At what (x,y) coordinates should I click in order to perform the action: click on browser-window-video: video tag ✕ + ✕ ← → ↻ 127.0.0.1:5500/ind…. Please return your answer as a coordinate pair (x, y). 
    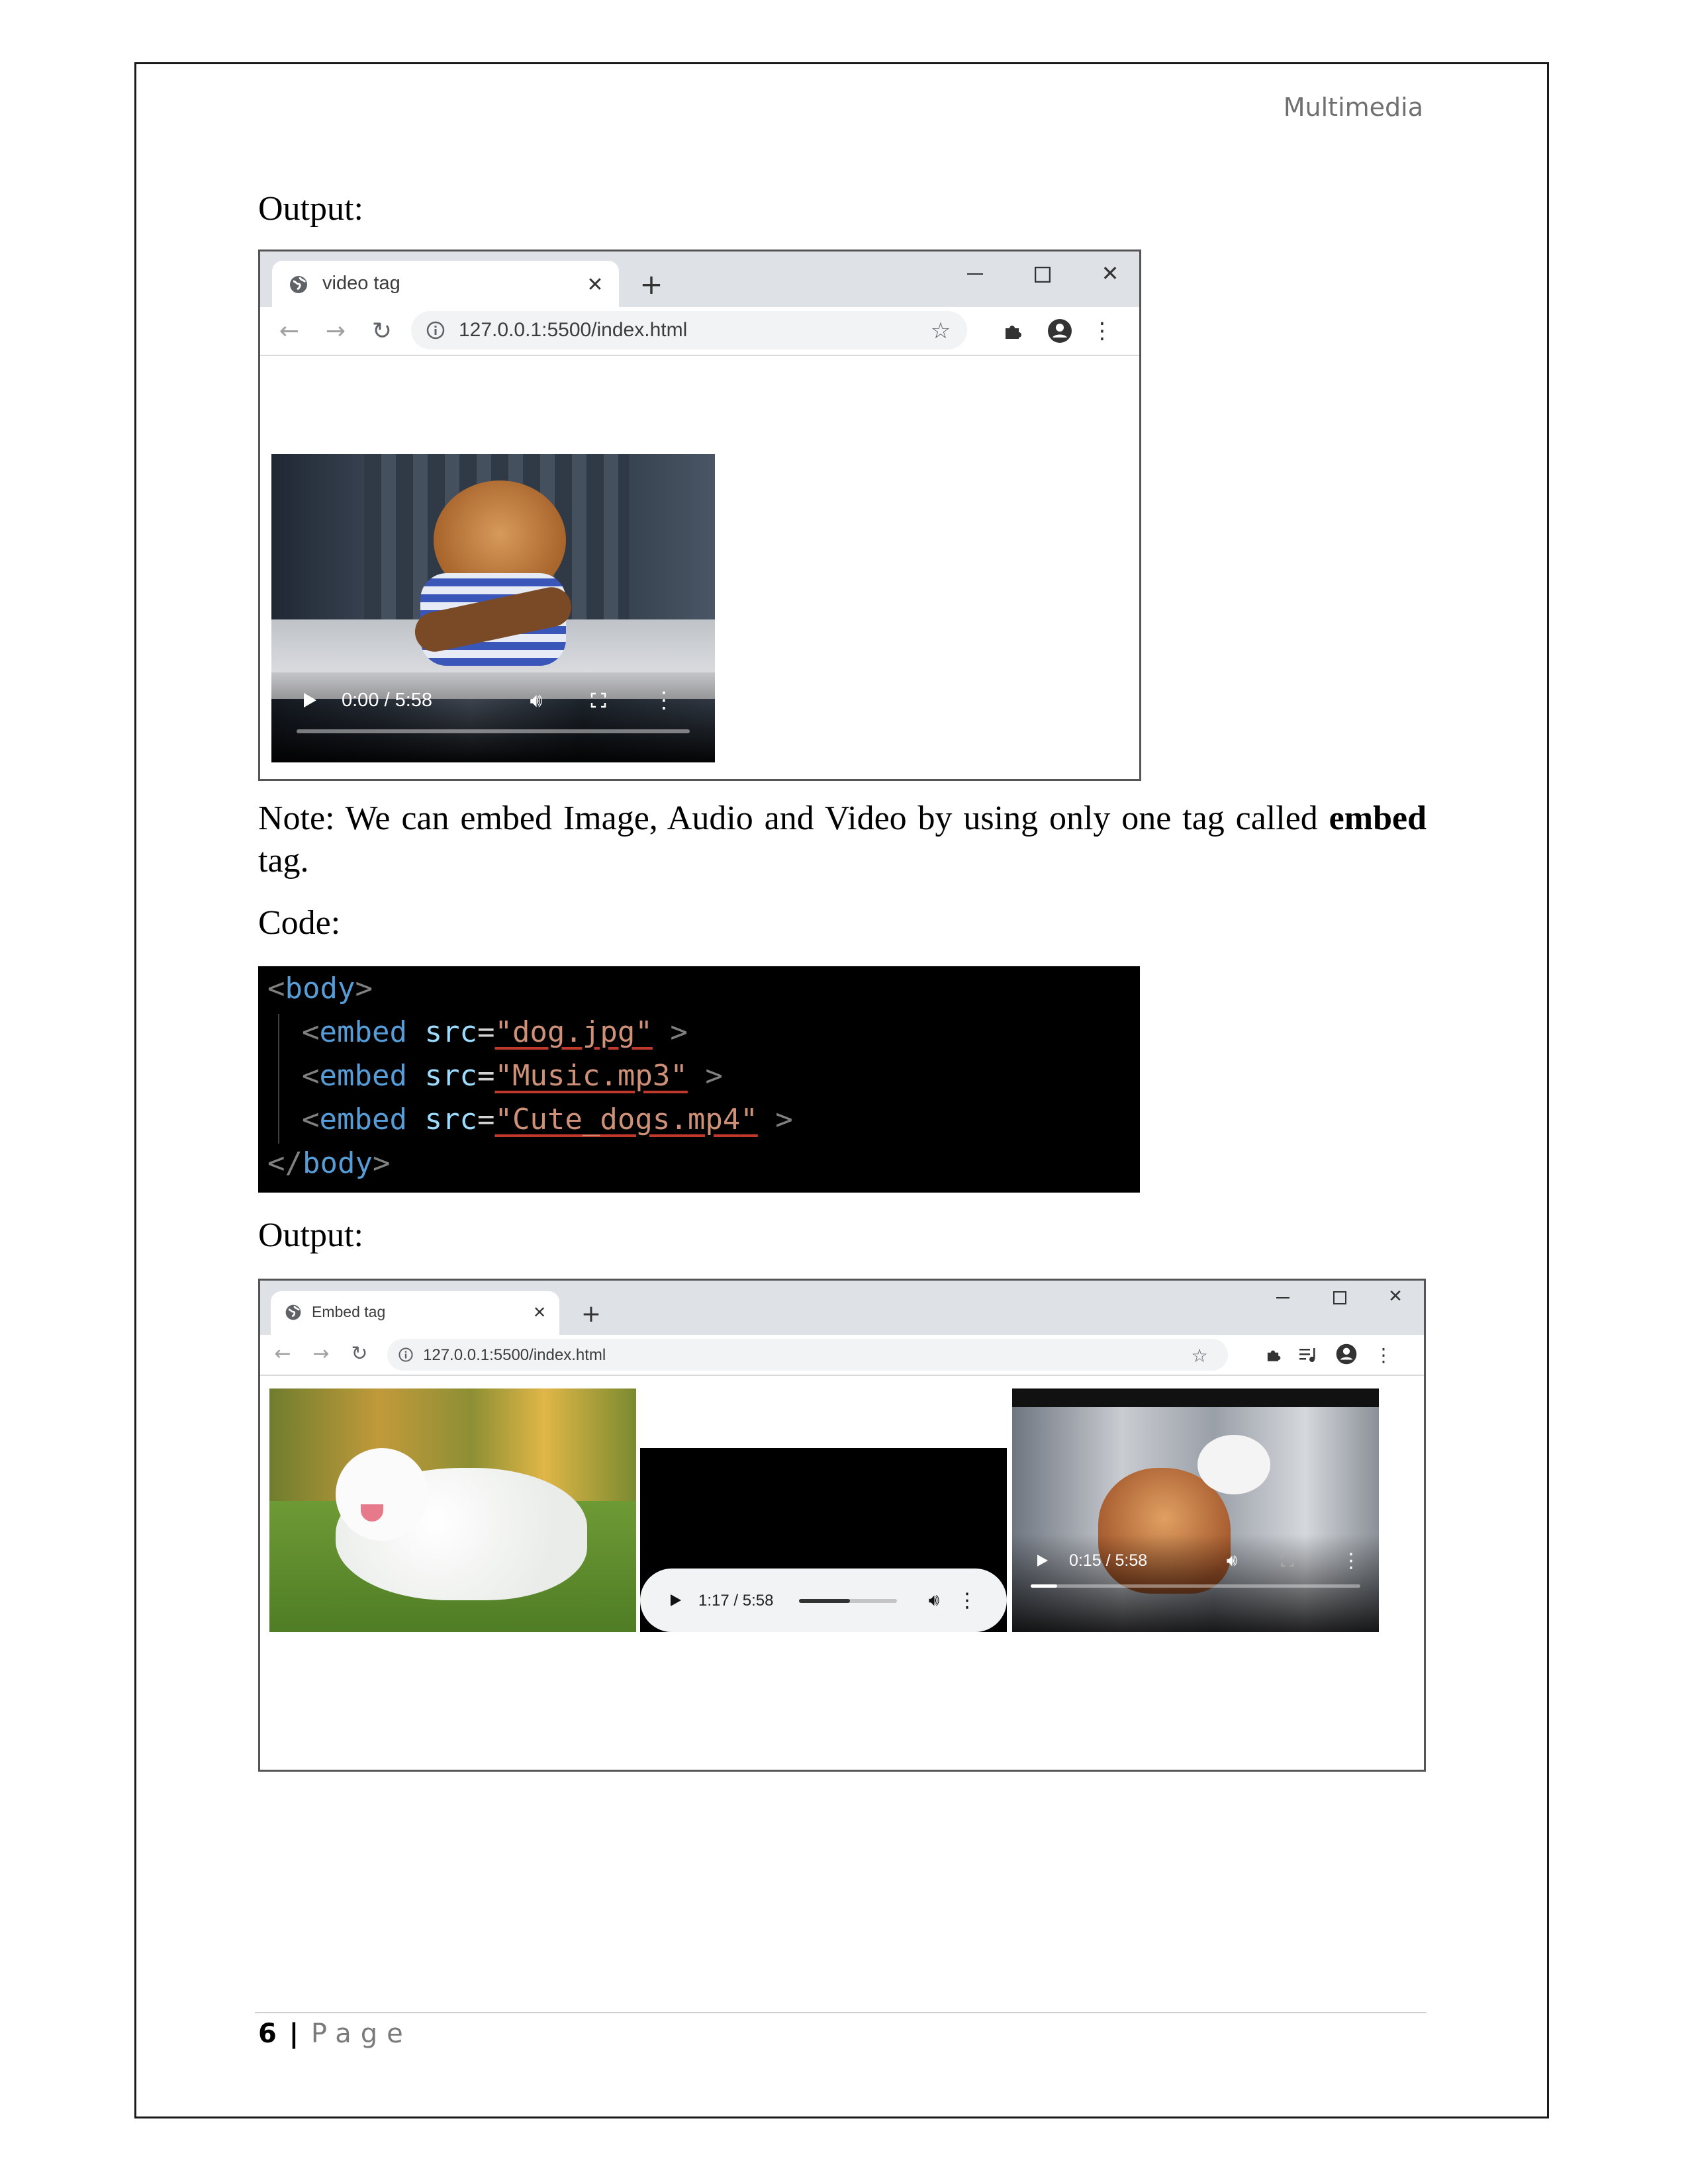
    Looking at the image, I should click on (699, 515).